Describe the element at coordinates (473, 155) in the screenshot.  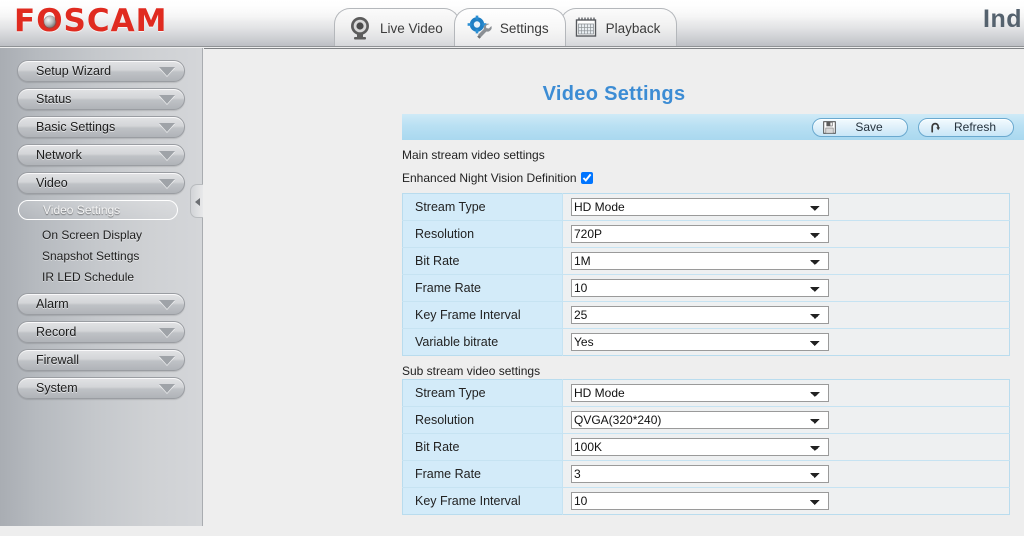
I see `main-stream-section-label: Main stream video settings` at that location.